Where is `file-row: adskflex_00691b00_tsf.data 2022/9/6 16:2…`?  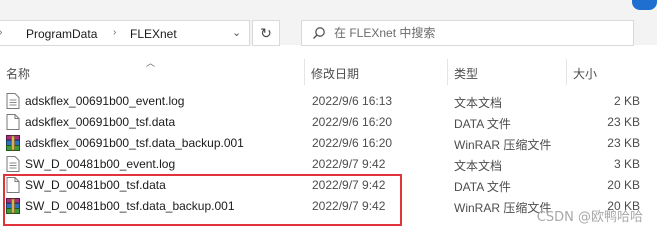
file-row: adskflex_00691b00_tsf.data 2022/9/6 16:2… is located at coordinates (328, 122).